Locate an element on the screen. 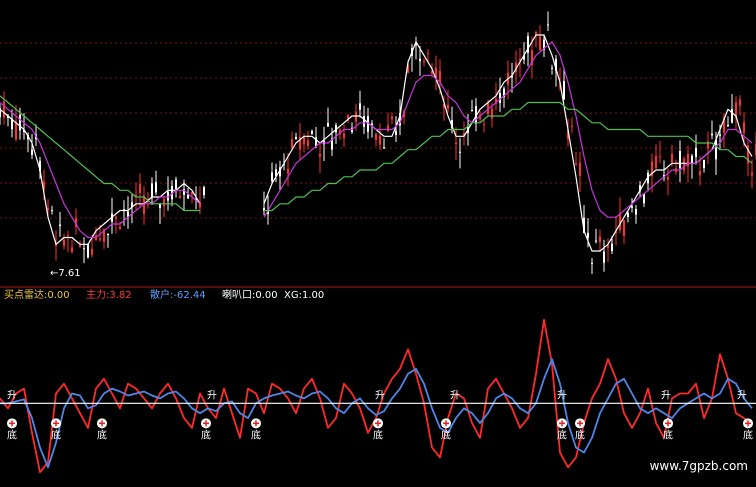 This screenshot has height=487, width=756. legend-main-value: 3.82 is located at coordinates (120, 295).